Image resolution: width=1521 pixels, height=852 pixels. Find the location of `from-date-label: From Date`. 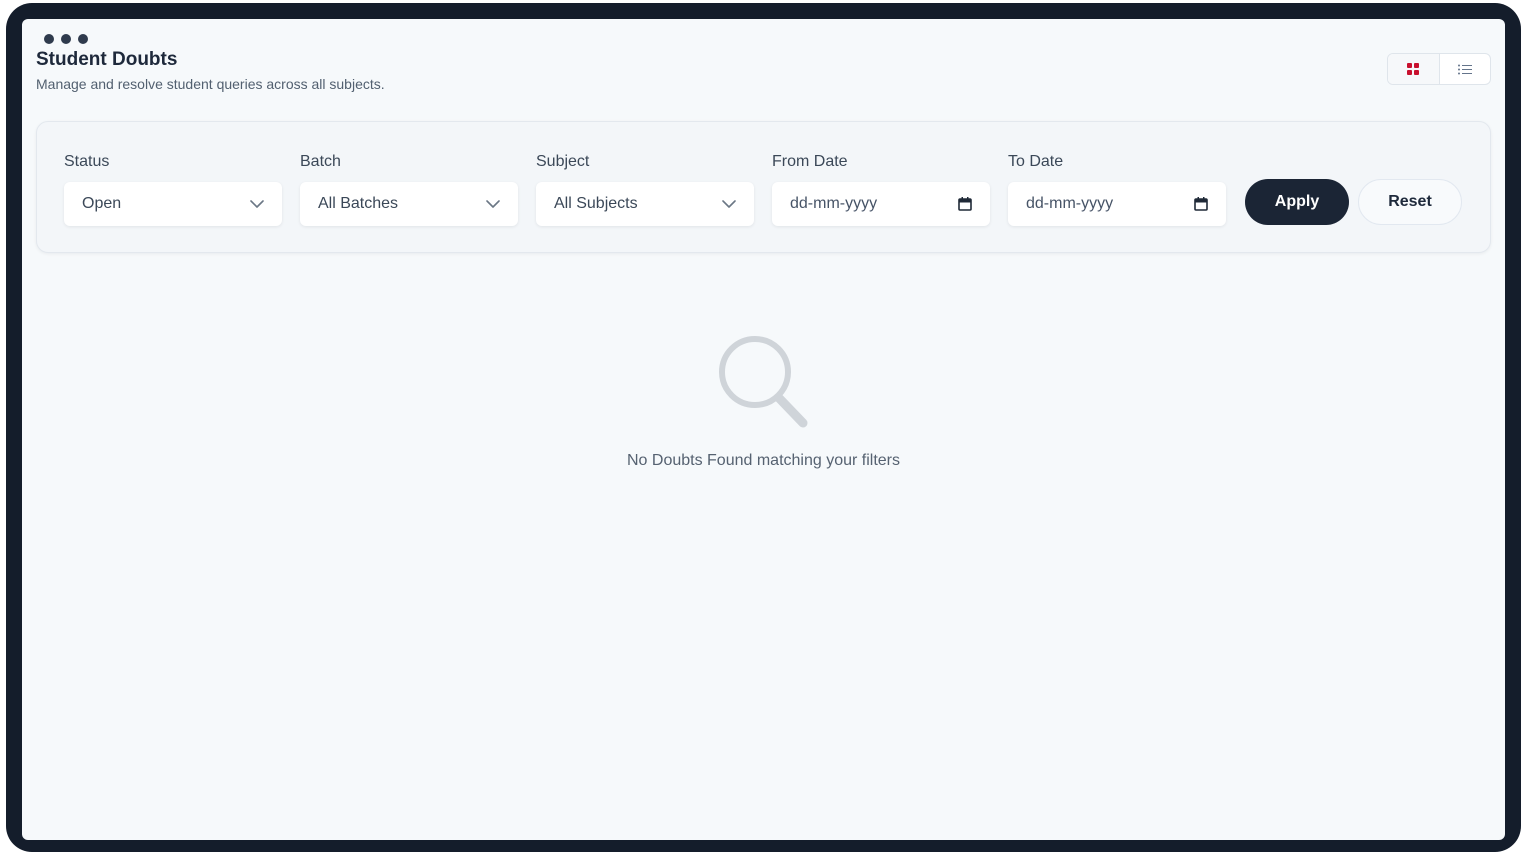

from-date-label: From Date is located at coordinates (810, 161).